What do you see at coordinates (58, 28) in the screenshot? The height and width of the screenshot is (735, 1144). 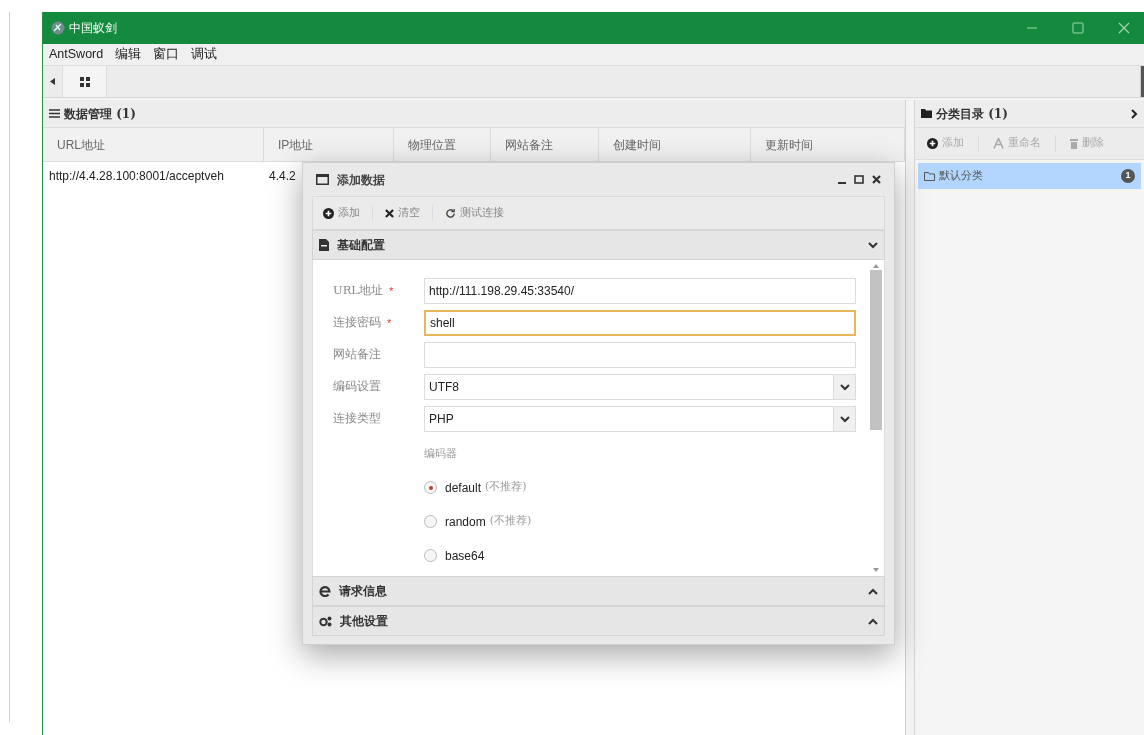 I see `app-logo-icon` at bounding box center [58, 28].